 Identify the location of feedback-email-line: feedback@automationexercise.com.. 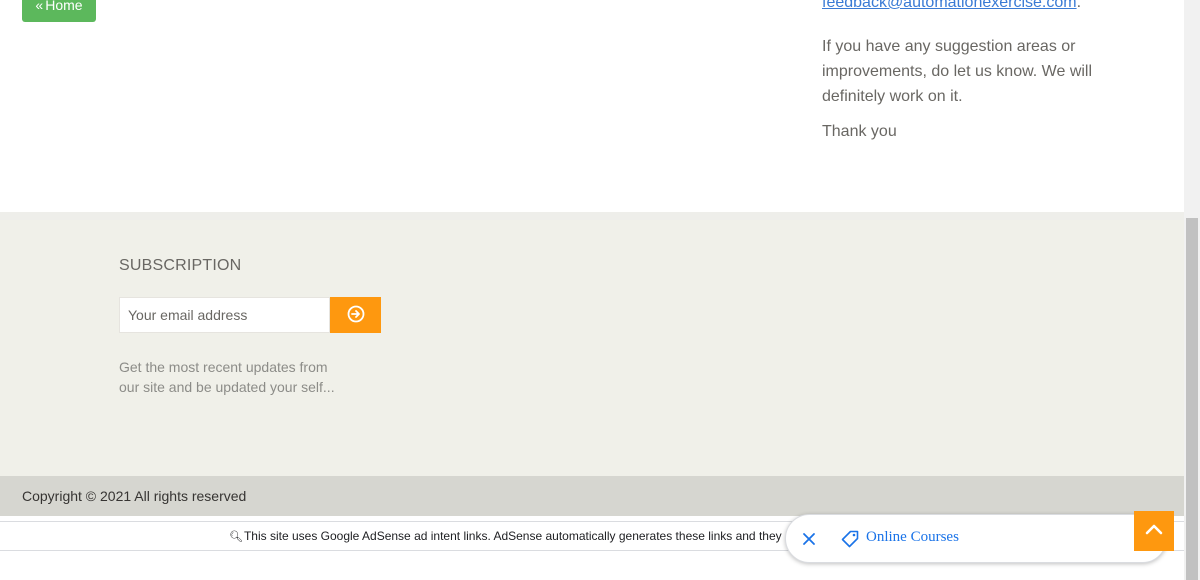
(972, 7).